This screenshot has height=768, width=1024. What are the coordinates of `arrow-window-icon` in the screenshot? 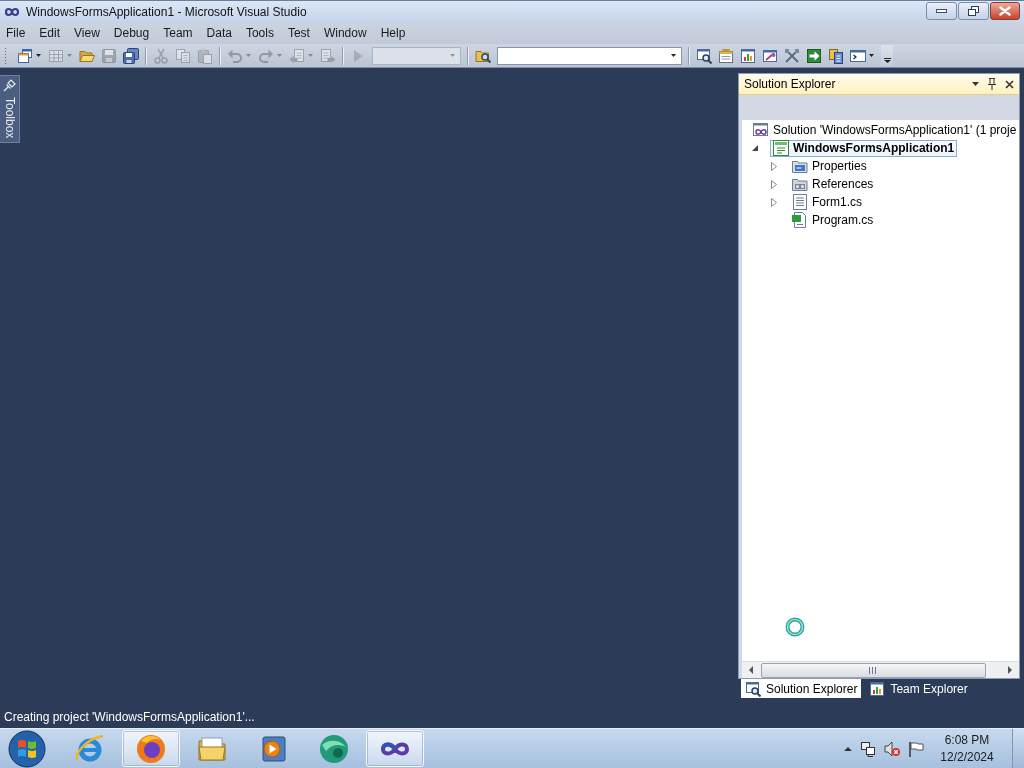 It's located at (814, 55).